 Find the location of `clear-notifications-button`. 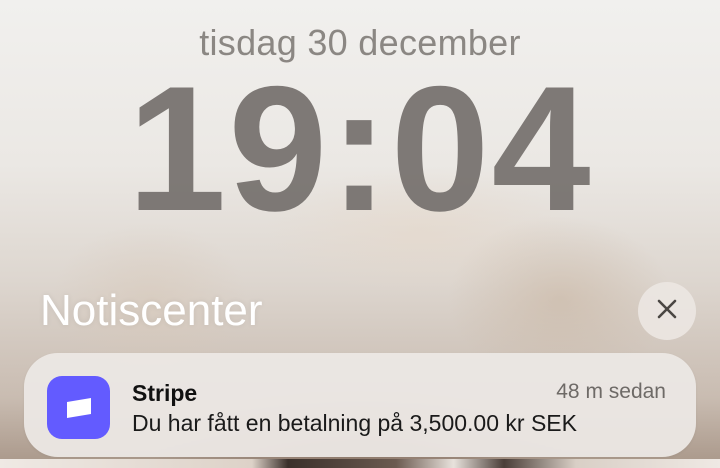

clear-notifications-button is located at coordinates (667, 311).